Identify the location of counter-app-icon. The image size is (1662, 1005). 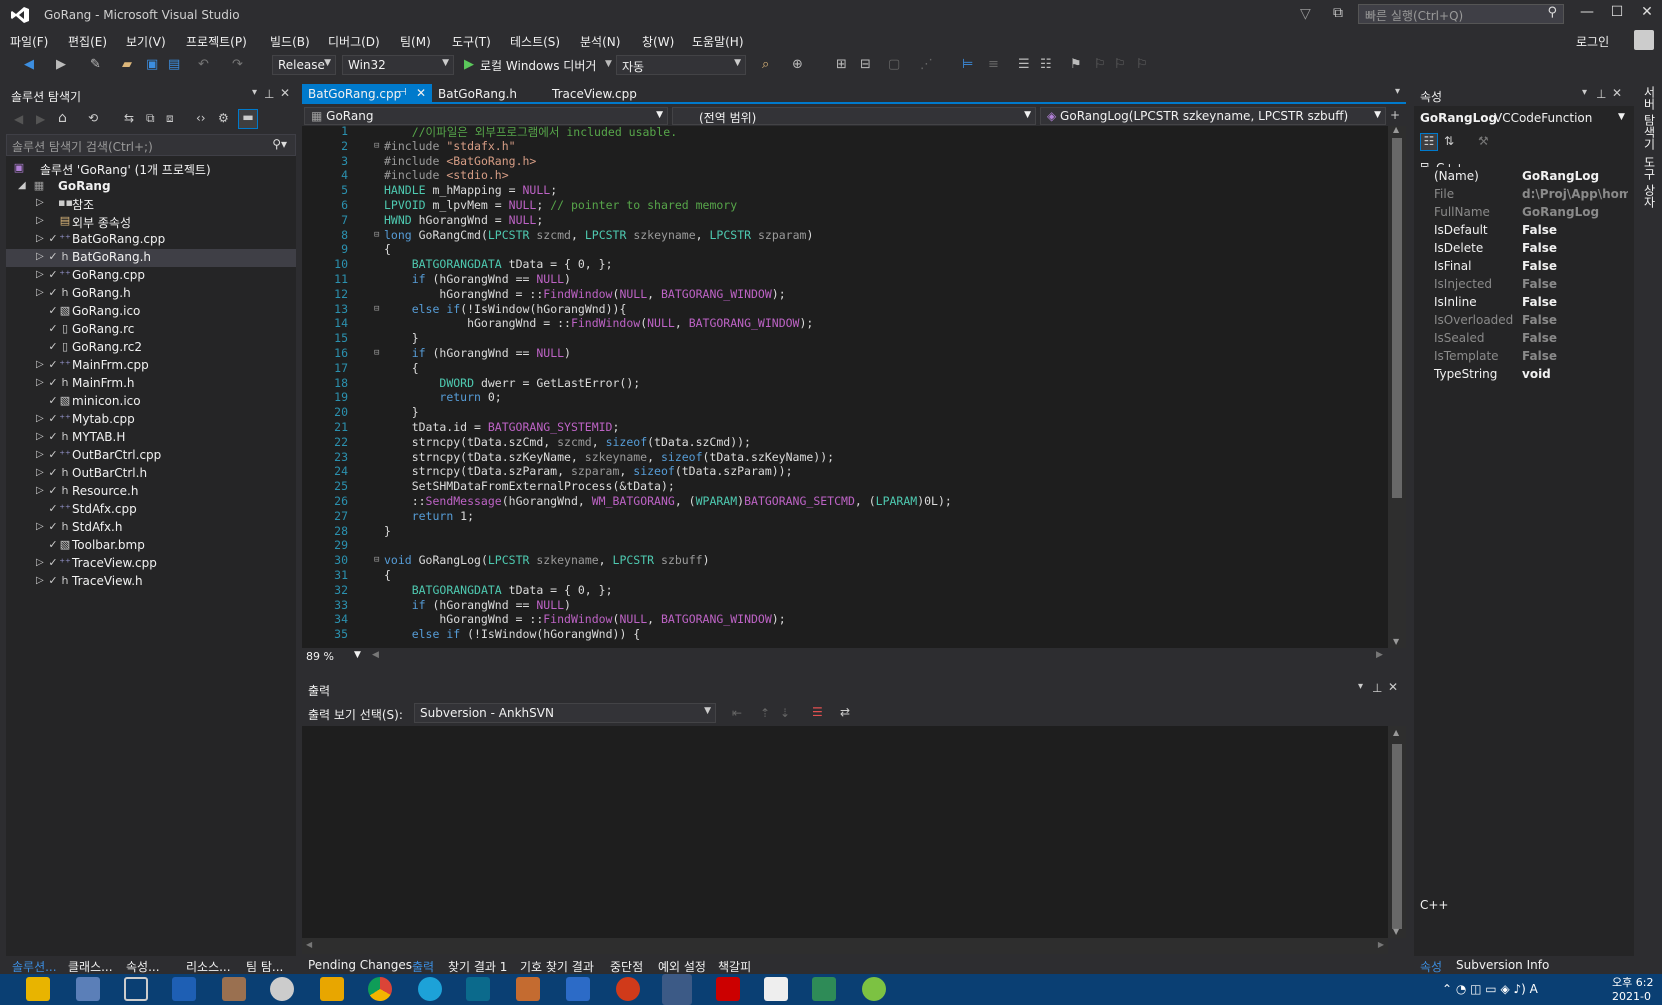
(528, 989).